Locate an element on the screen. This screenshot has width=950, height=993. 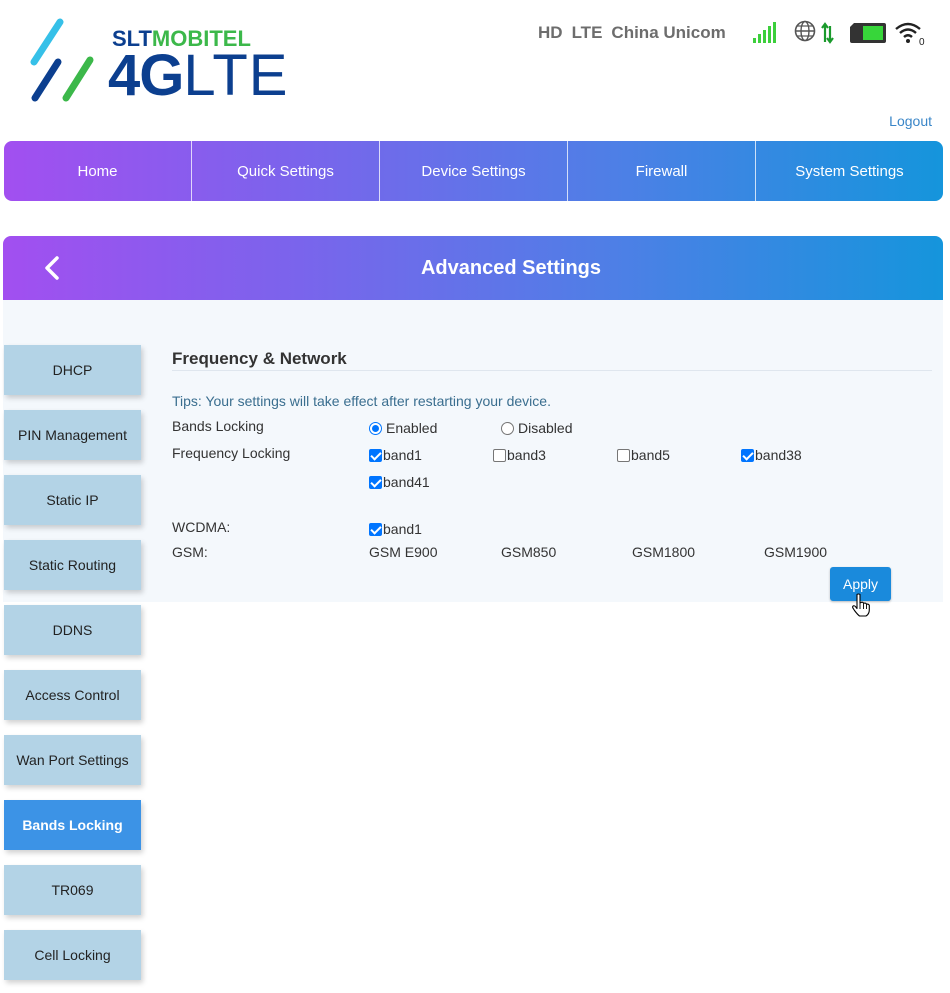
hd-indicator: HD is located at coordinates (550, 32).